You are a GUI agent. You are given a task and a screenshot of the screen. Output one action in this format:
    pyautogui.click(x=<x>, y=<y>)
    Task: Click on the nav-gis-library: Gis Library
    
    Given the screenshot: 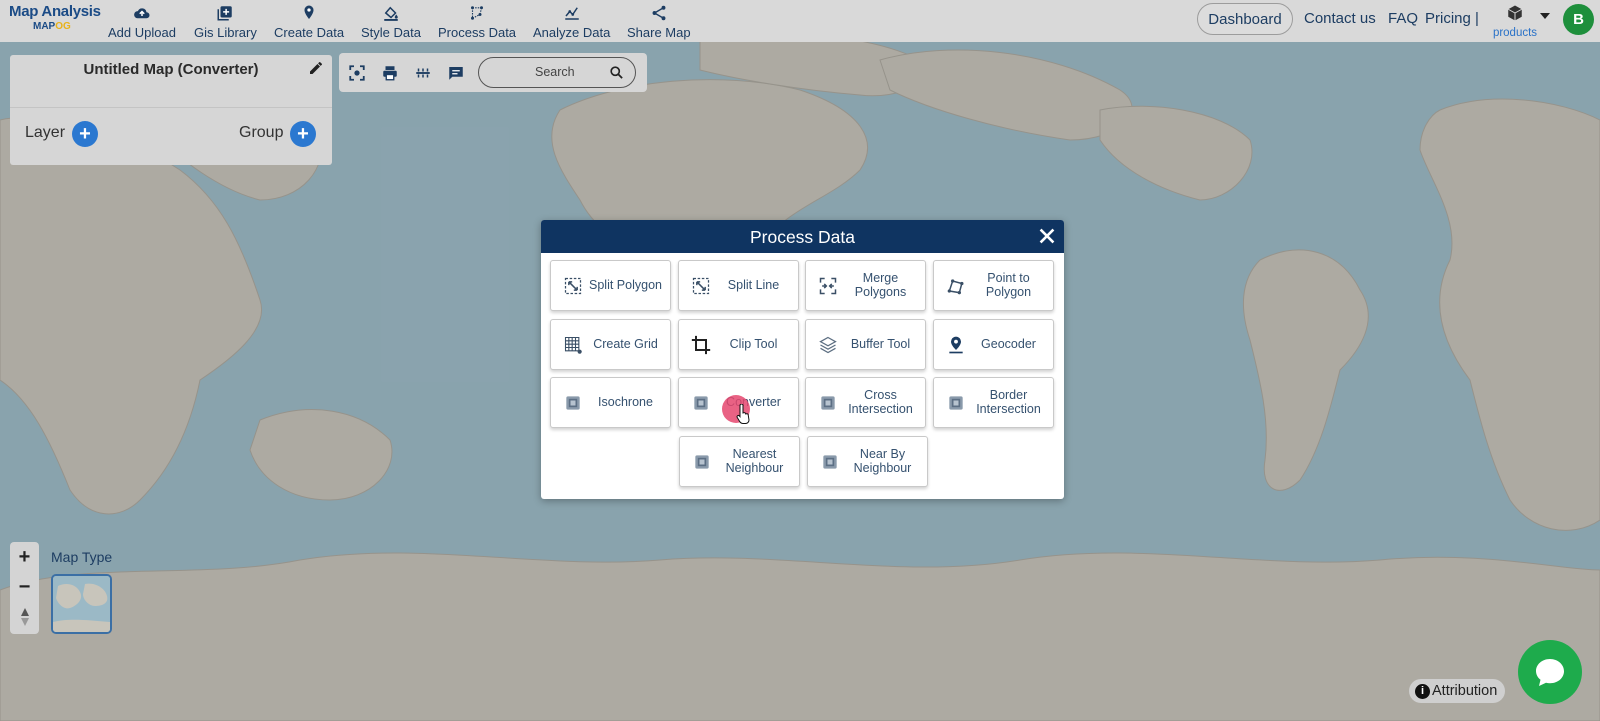 What is the action you would take?
    pyautogui.click(x=225, y=21)
    